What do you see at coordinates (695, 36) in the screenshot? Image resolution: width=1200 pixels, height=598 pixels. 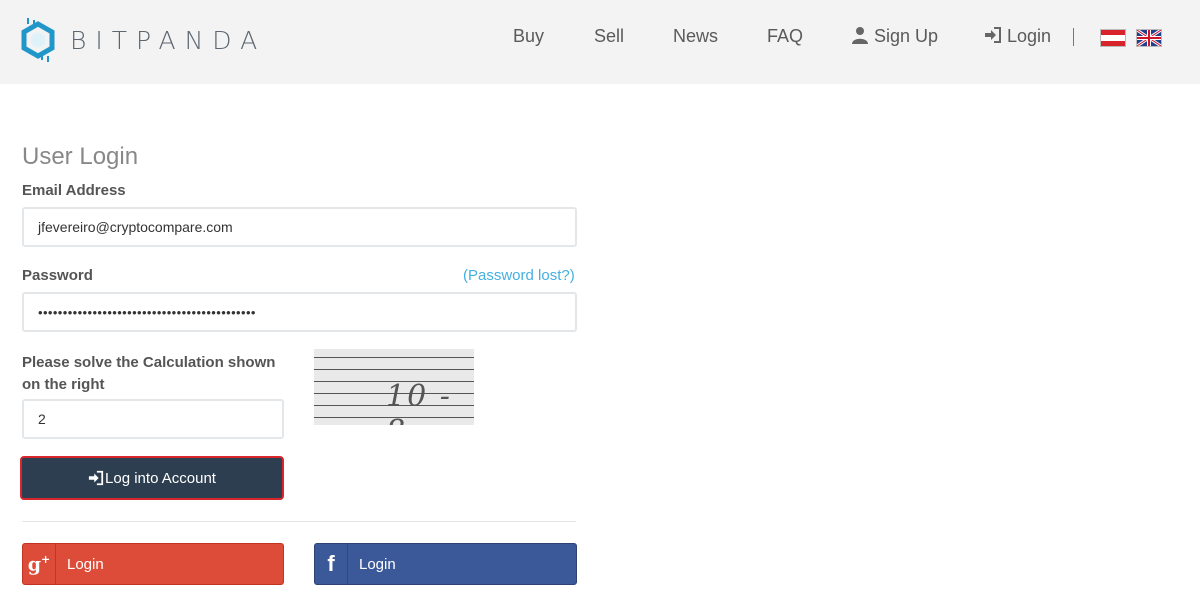 I see `nav-news: News` at bounding box center [695, 36].